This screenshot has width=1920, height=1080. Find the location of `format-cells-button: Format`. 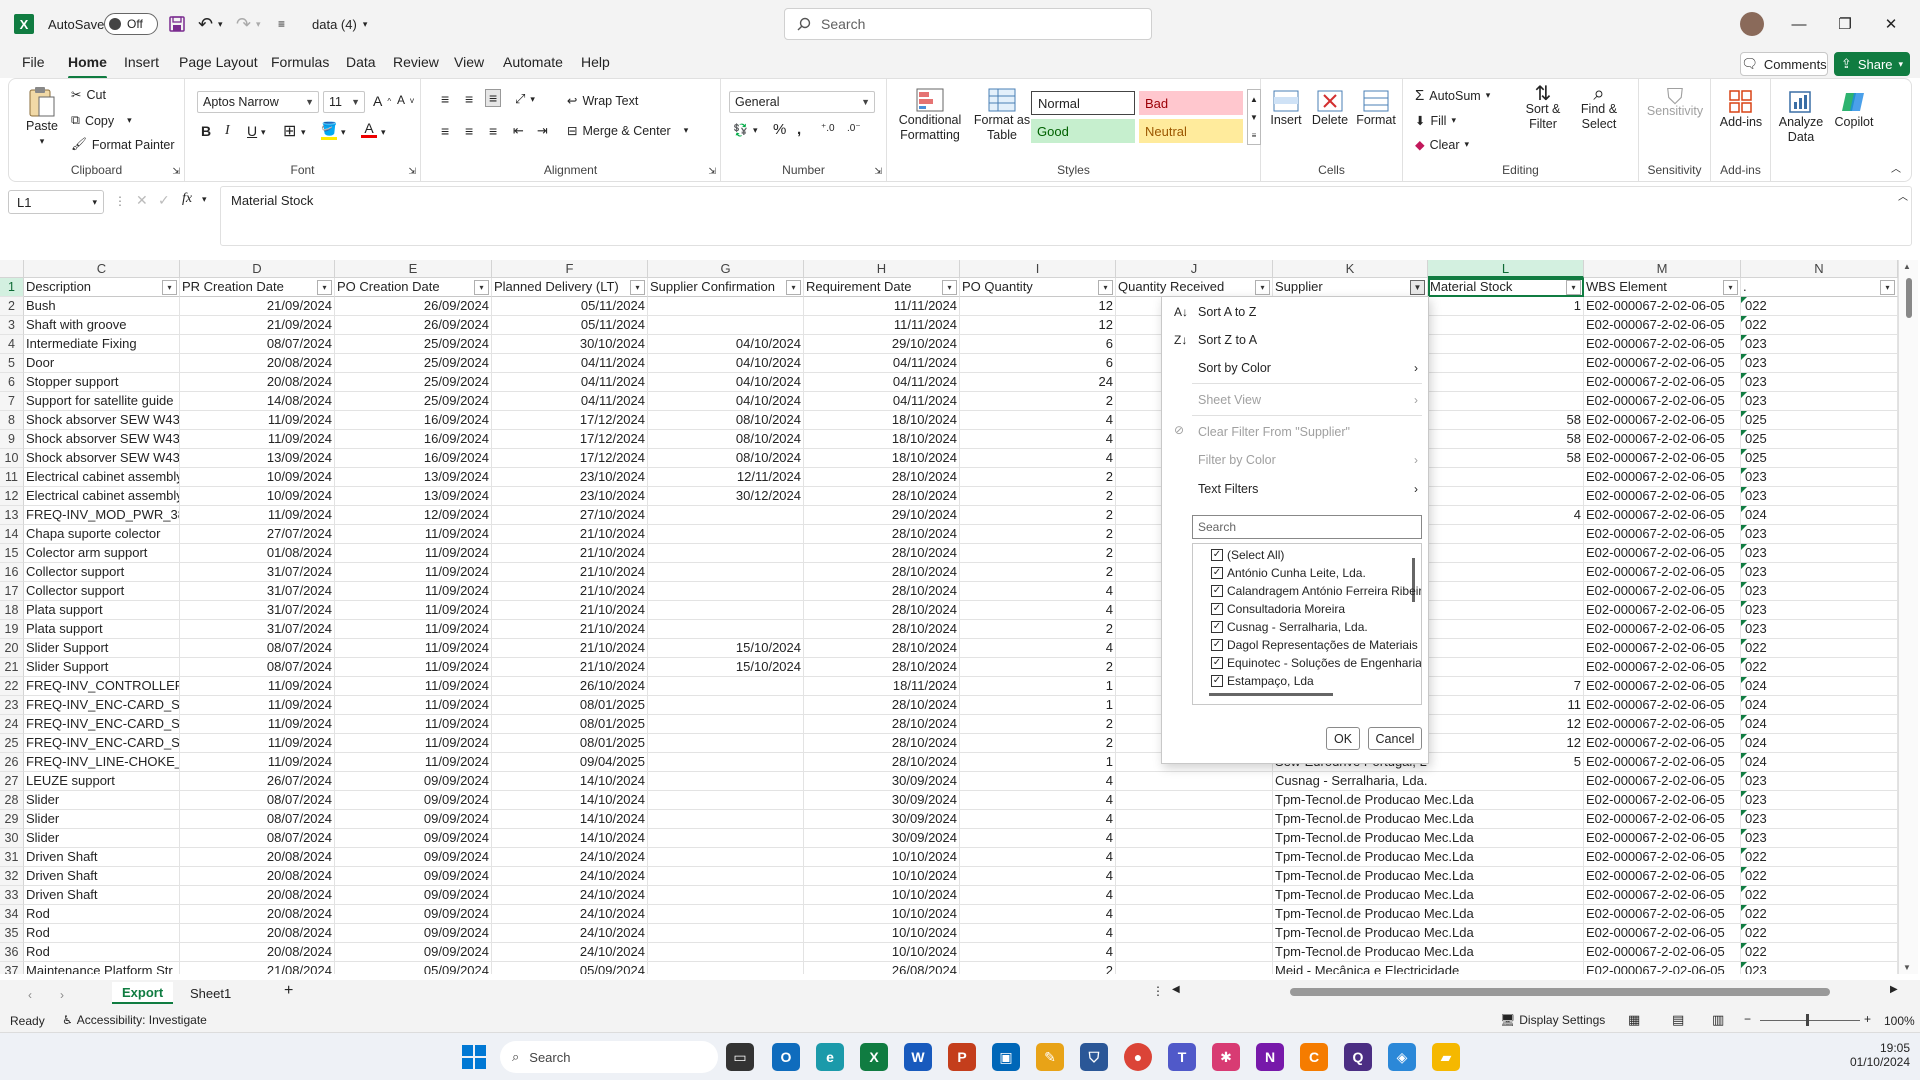

format-cells-button: Format is located at coordinates (1376, 108).